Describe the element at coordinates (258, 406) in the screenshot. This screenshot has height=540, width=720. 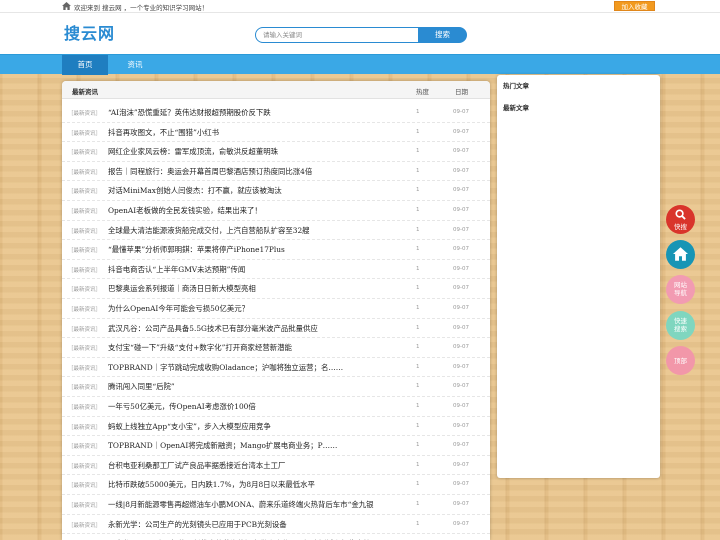
I see `news-row-title-link: 一年亏50亿美元，传OpenAI考虑涨价100倍` at that location.